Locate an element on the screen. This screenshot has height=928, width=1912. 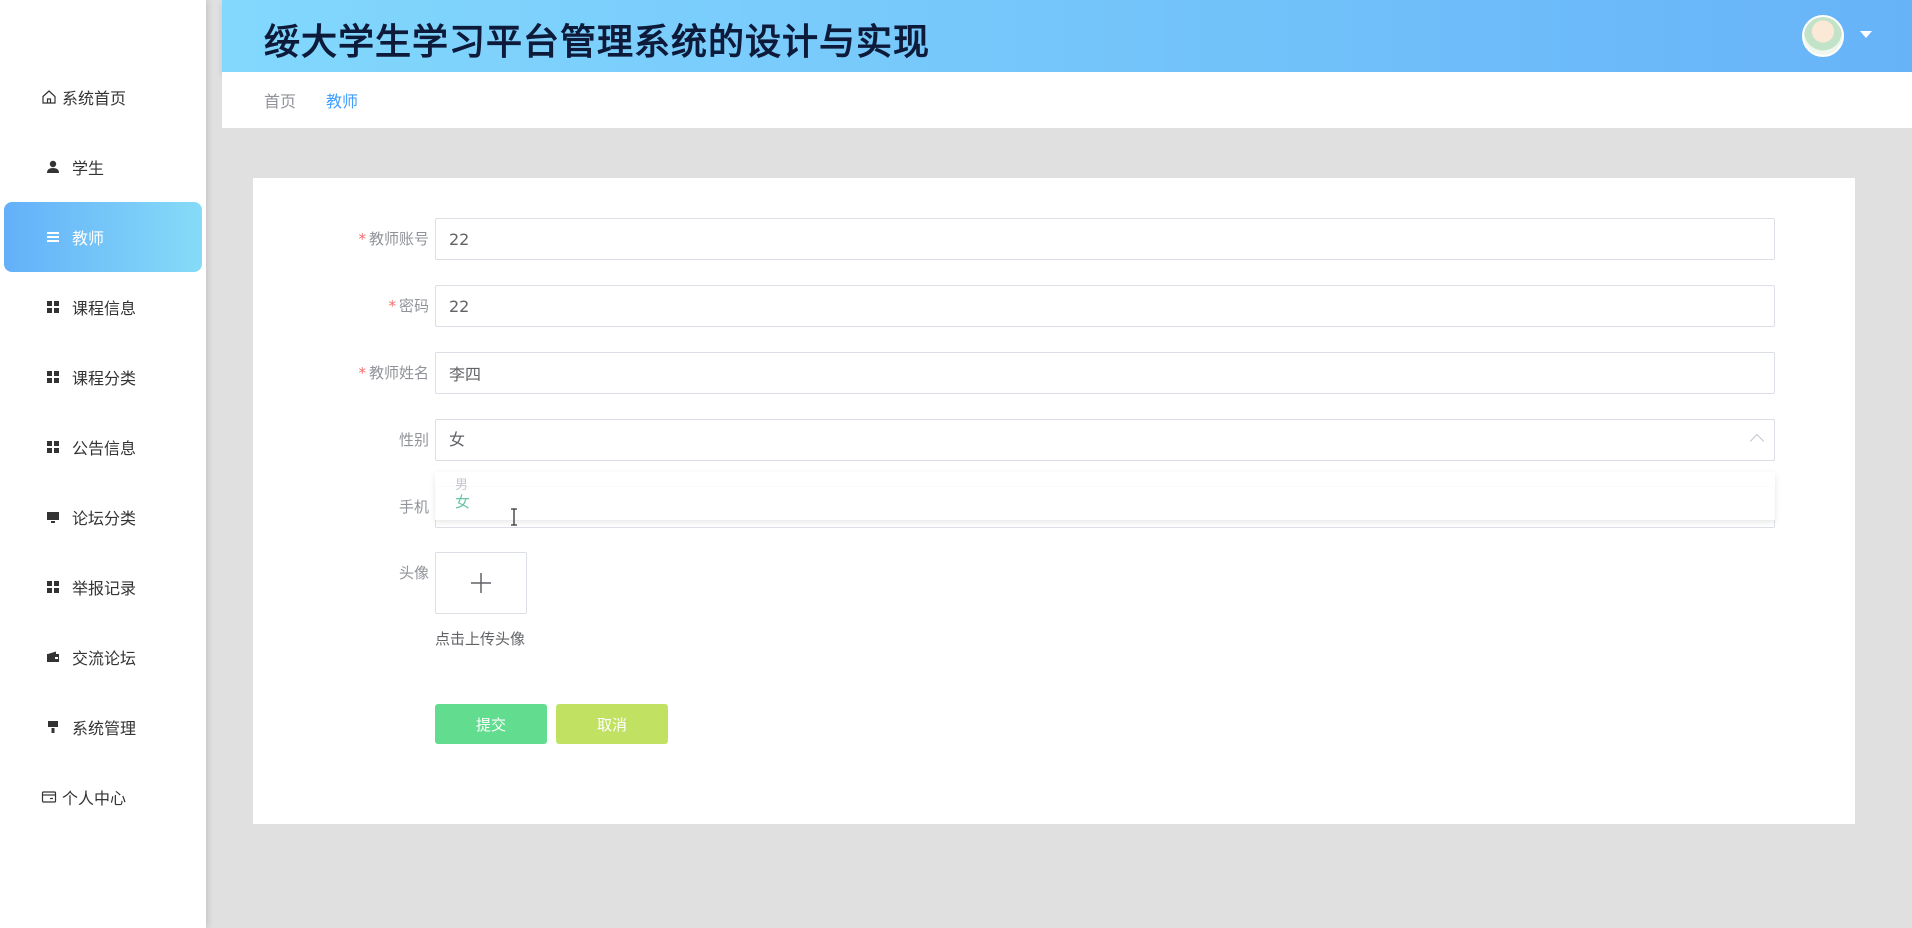
sidebar-item-forum: 交流论坛 is located at coordinates (103, 657).